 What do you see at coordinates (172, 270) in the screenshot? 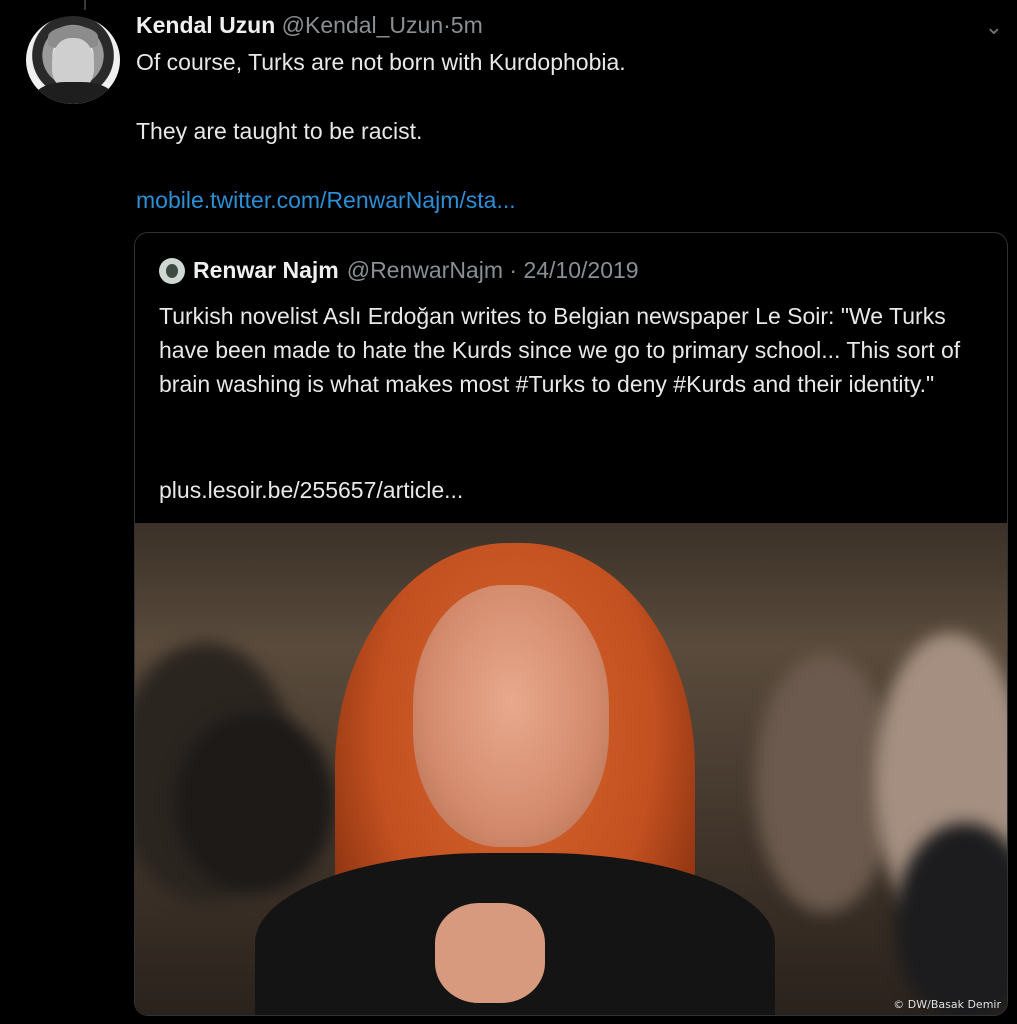
I see `quoted-avatar` at bounding box center [172, 270].